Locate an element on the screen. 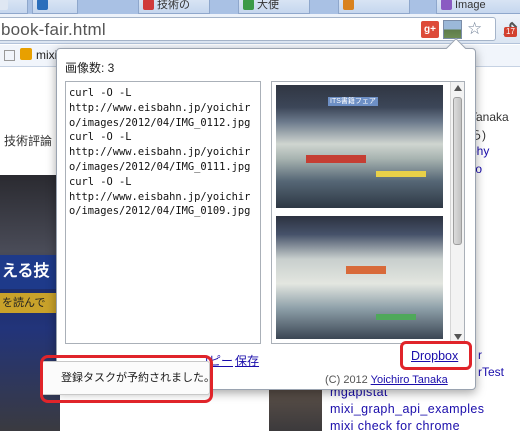 This screenshot has width=520, height=431. bookmark-folder-icon is located at coordinates (9, 55).